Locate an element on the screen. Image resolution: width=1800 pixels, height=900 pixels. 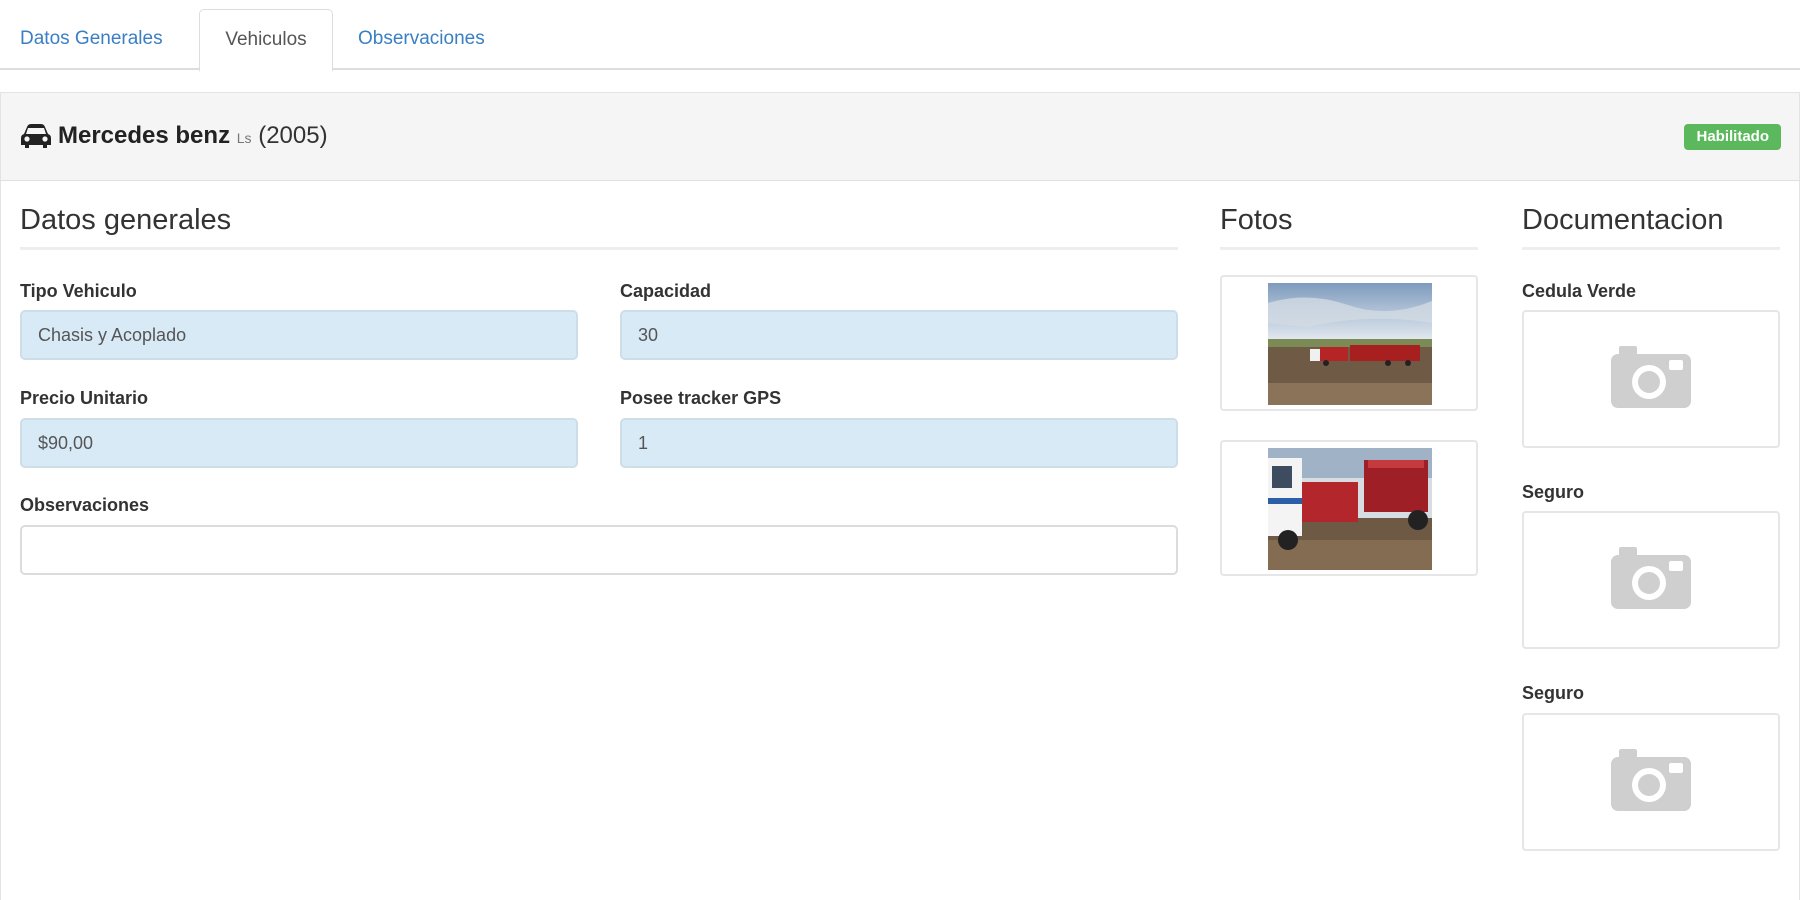
vehicle-model: Ls is located at coordinates (244, 138).